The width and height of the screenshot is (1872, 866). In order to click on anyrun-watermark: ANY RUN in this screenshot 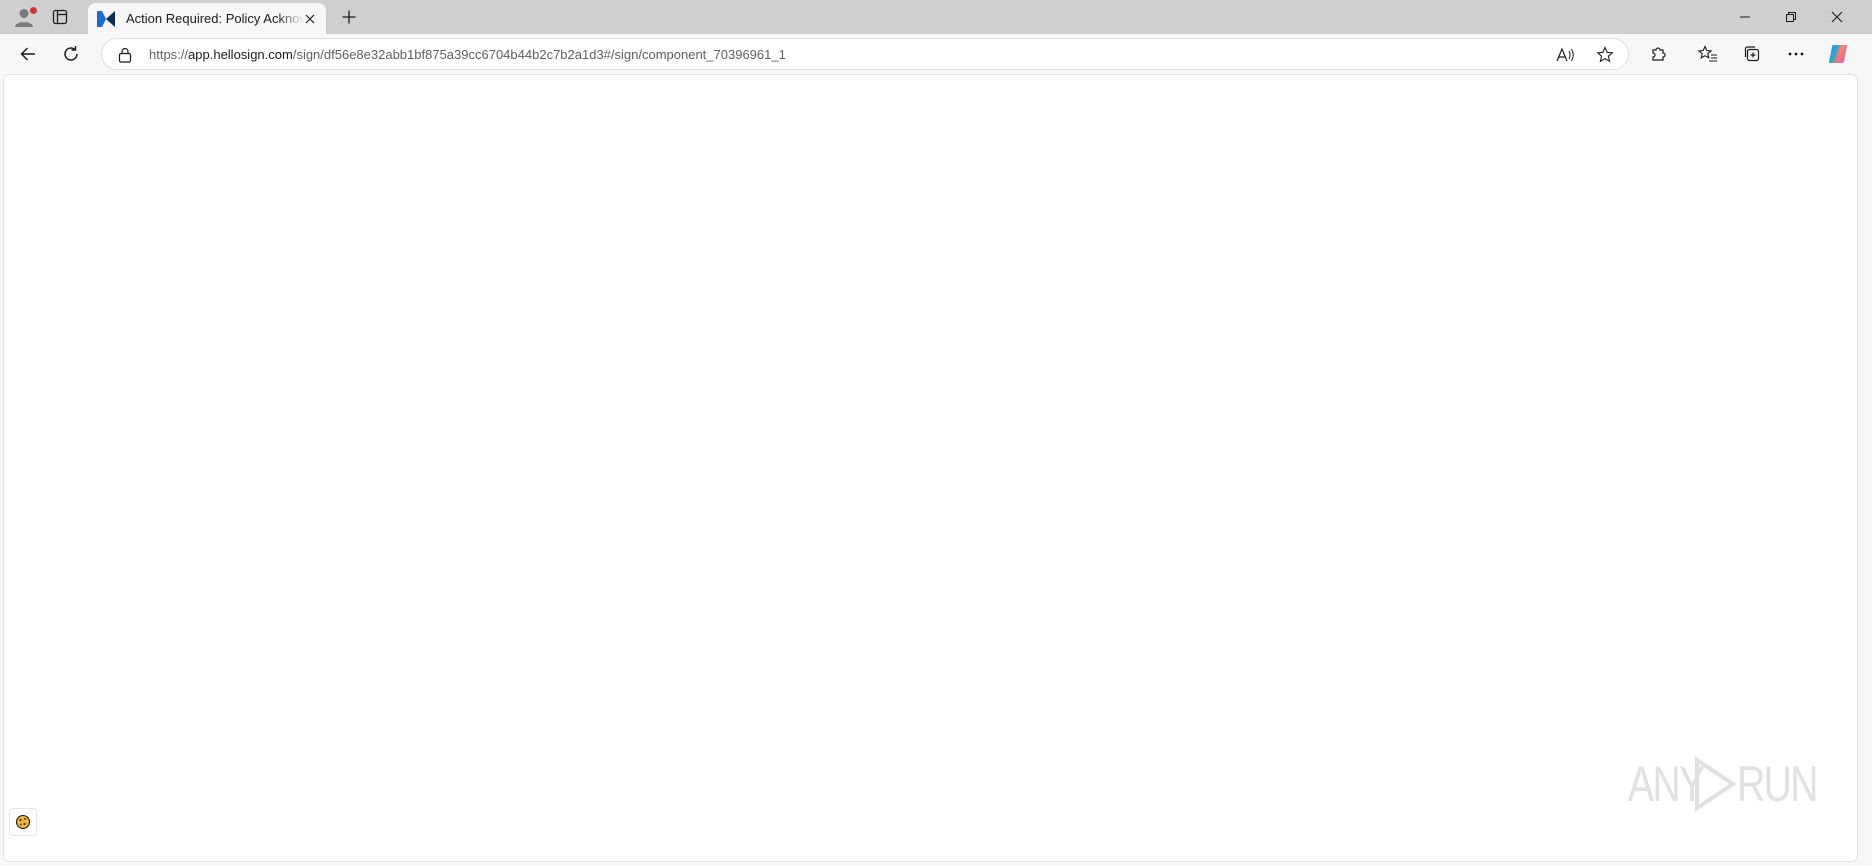, I will do `click(1733, 784)`.